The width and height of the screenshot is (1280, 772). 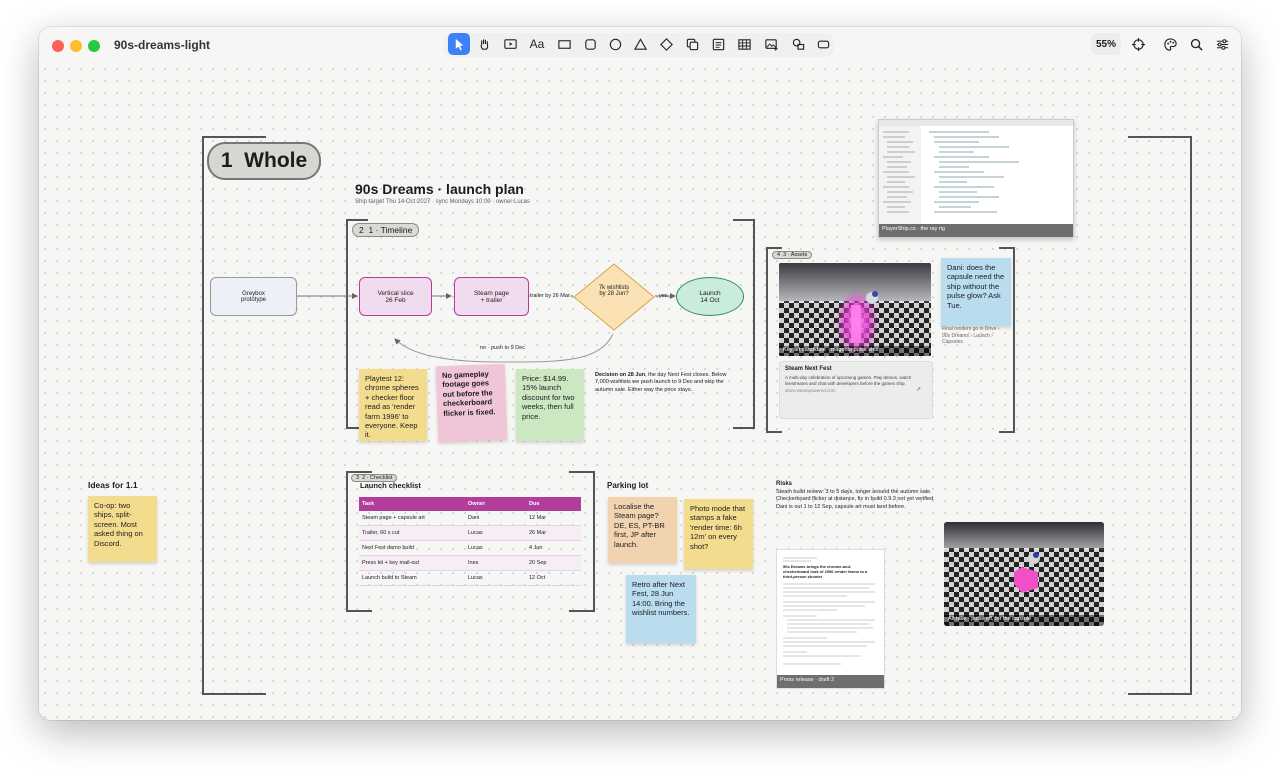 I want to click on press-release-caption: Press release · draft 2, so click(x=807, y=680).